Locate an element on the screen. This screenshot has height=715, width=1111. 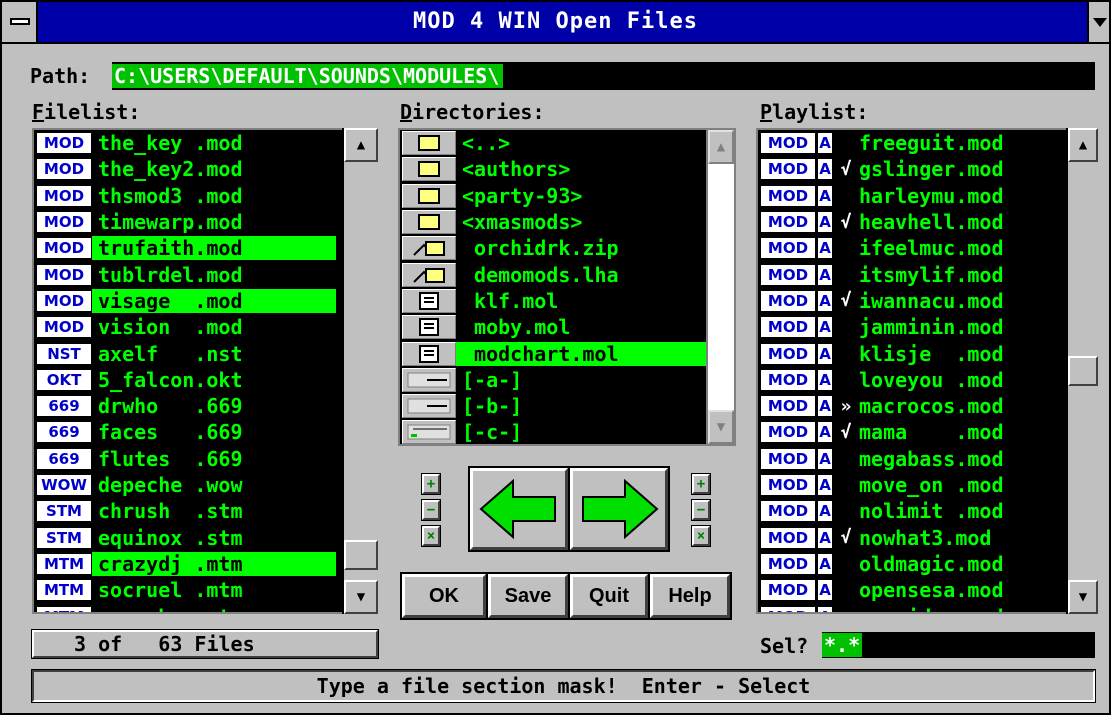
file-list-item: STM chrush .stm is located at coordinates (138, 511).